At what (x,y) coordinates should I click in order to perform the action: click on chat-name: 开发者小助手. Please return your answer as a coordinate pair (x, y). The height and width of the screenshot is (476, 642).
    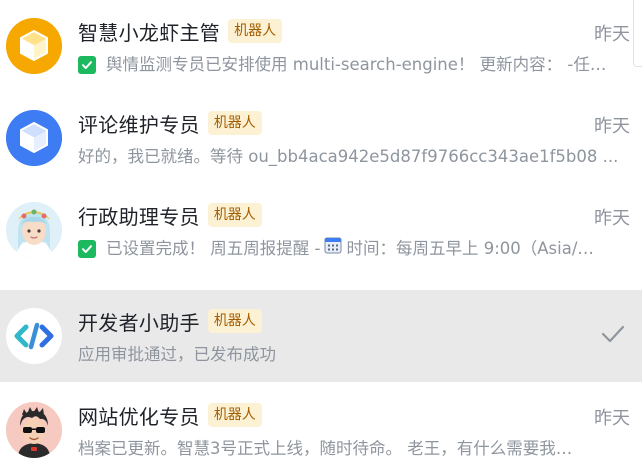
    Looking at the image, I should click on (139, 322).